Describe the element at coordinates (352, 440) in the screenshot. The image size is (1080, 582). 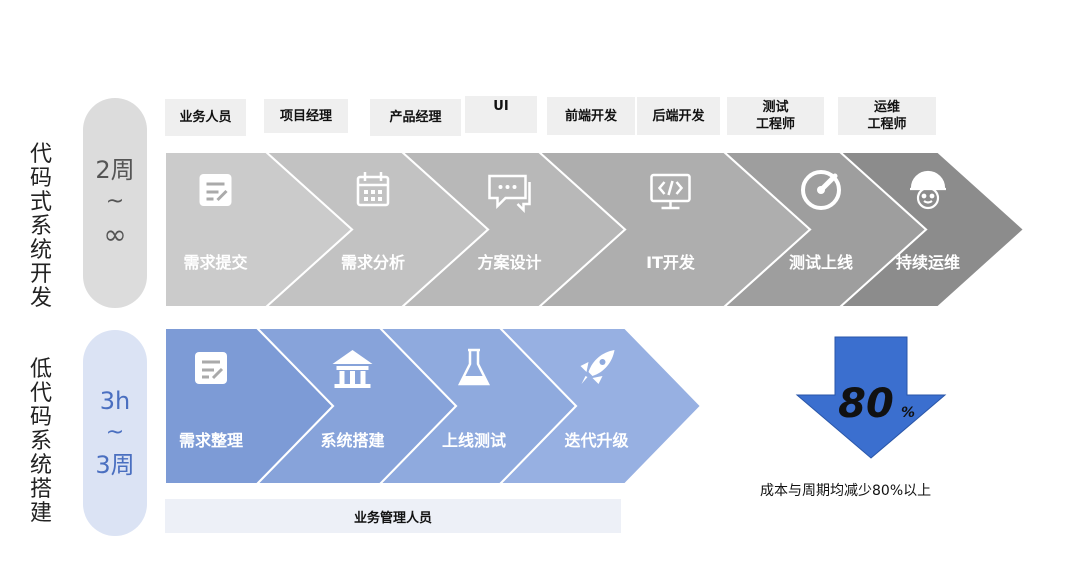
I see `lowcode-step-label-2: 系统搭建` at that location.